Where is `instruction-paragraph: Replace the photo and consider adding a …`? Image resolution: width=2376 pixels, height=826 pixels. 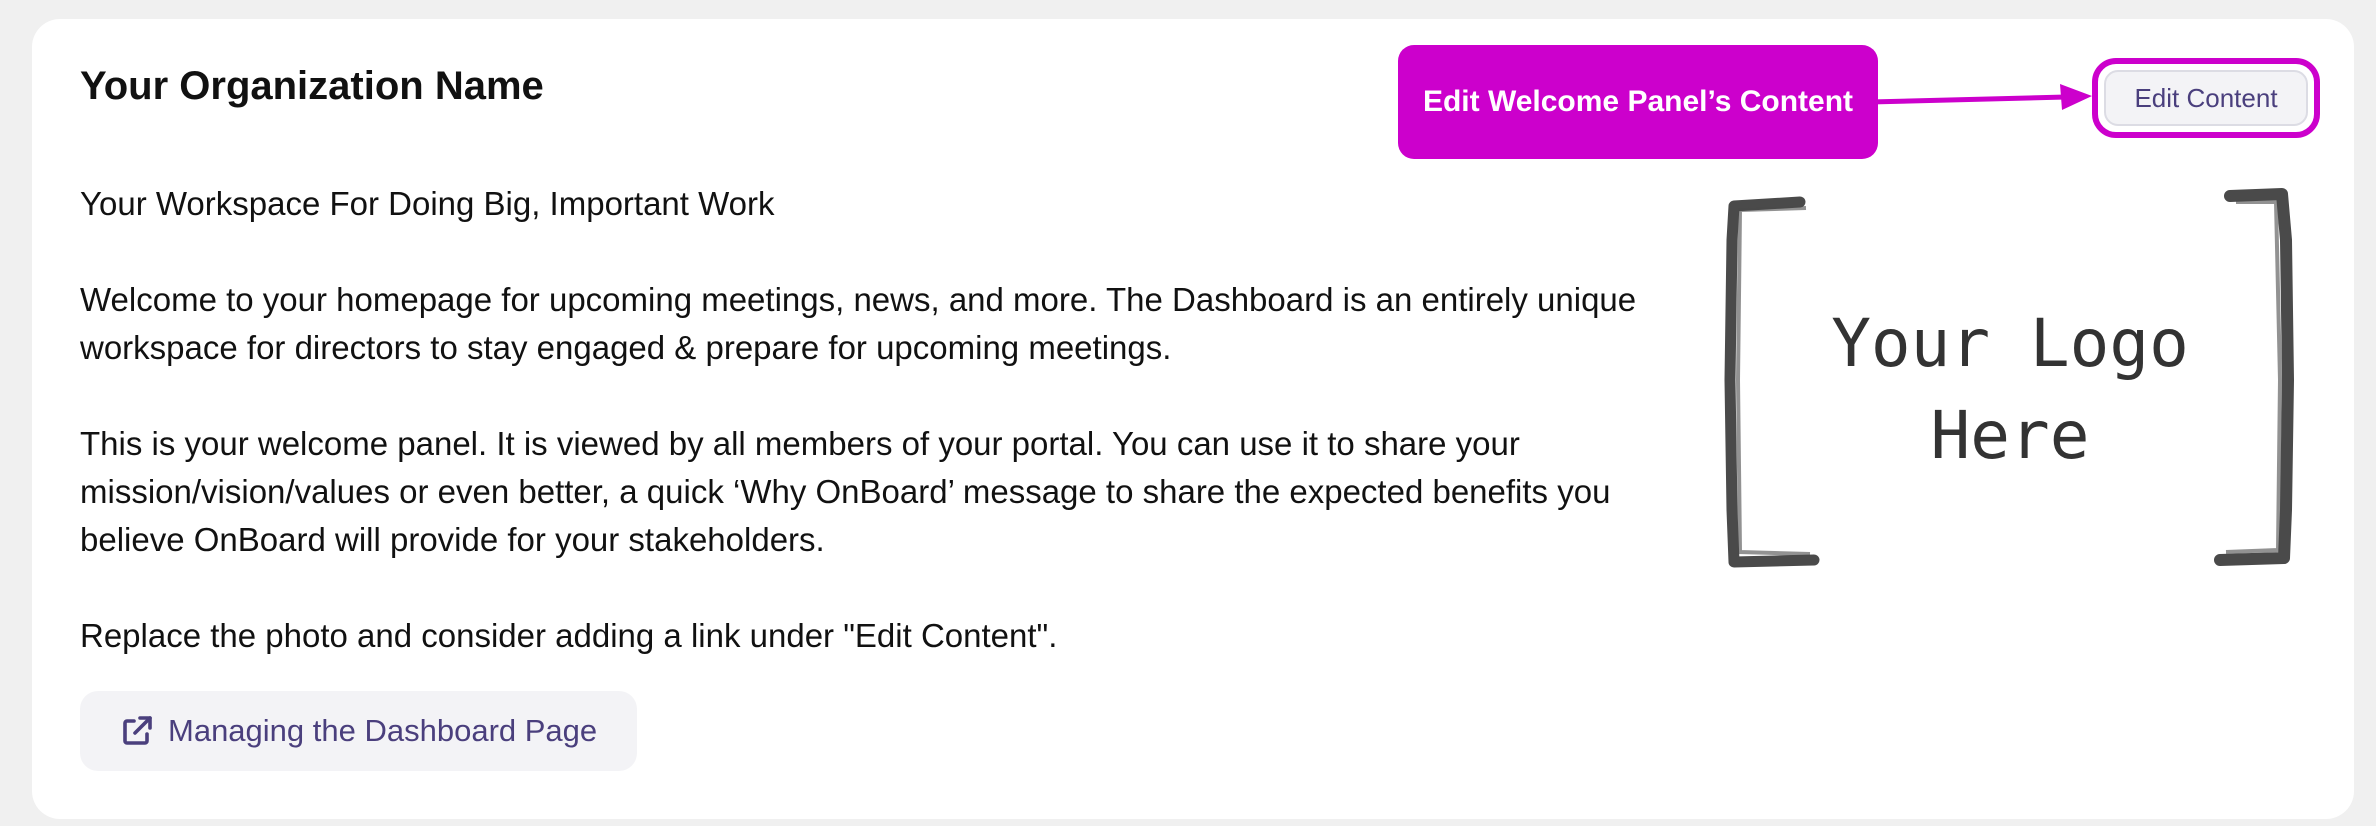 instruction-paragraph: Replace the photo and consider adding a … is located at coordinates (569, 635).